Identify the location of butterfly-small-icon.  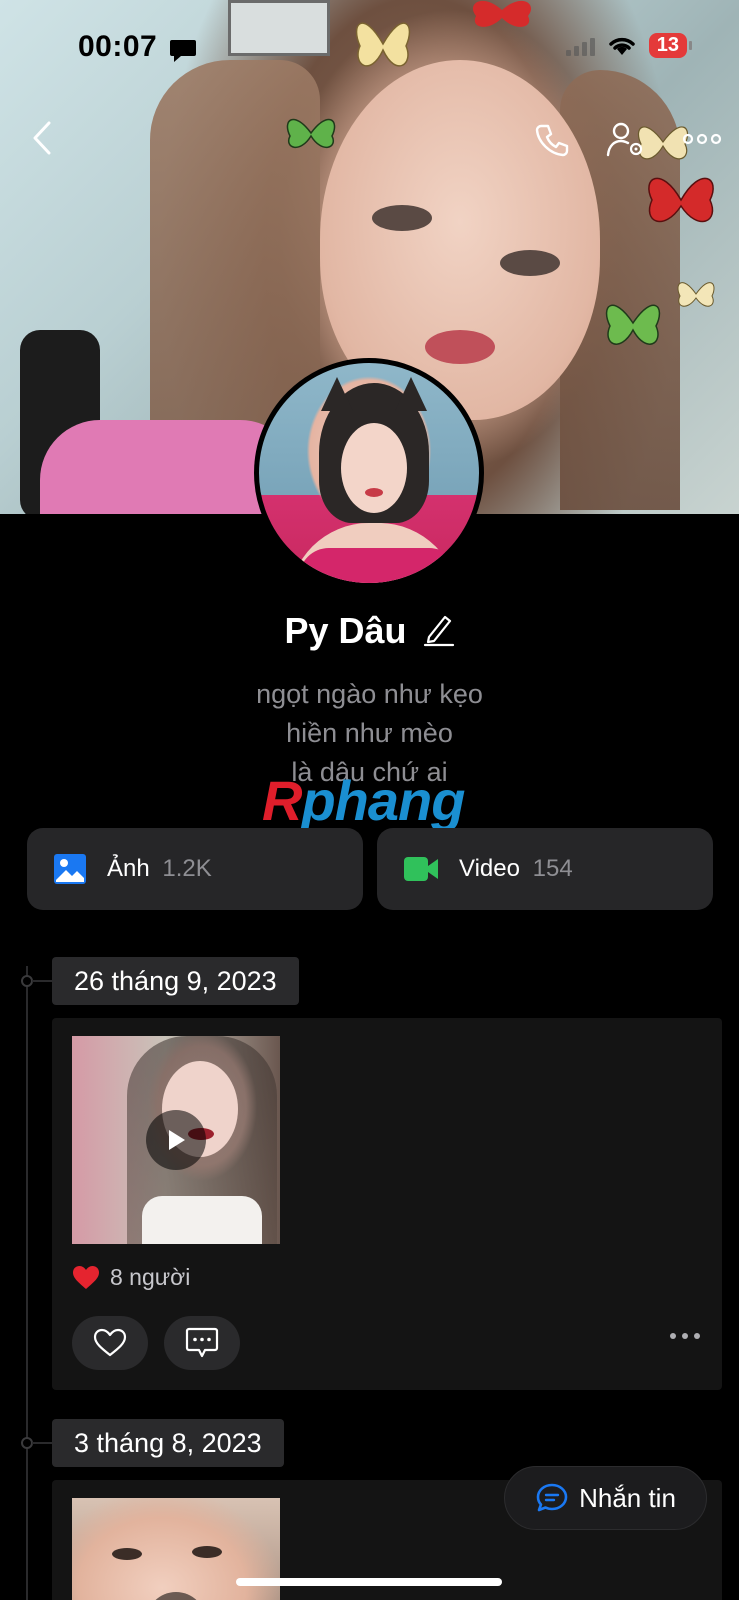
(696, 294).